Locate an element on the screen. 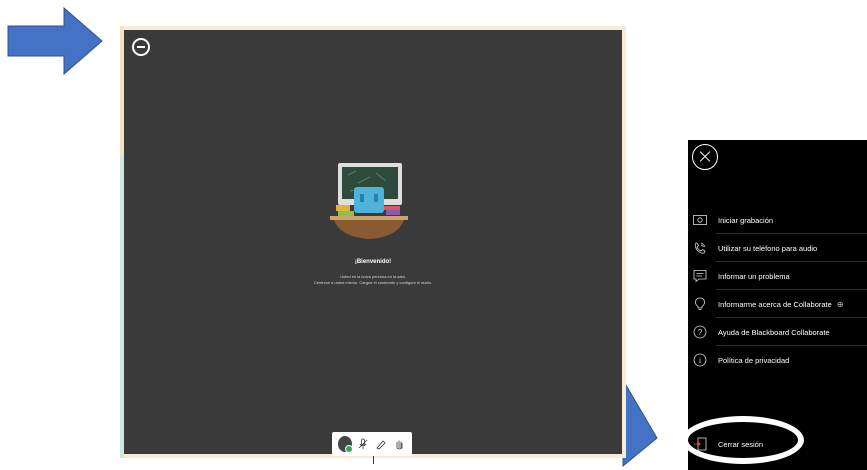 The image size is (867, 470). record-icon is located at coordinates (700, 220).